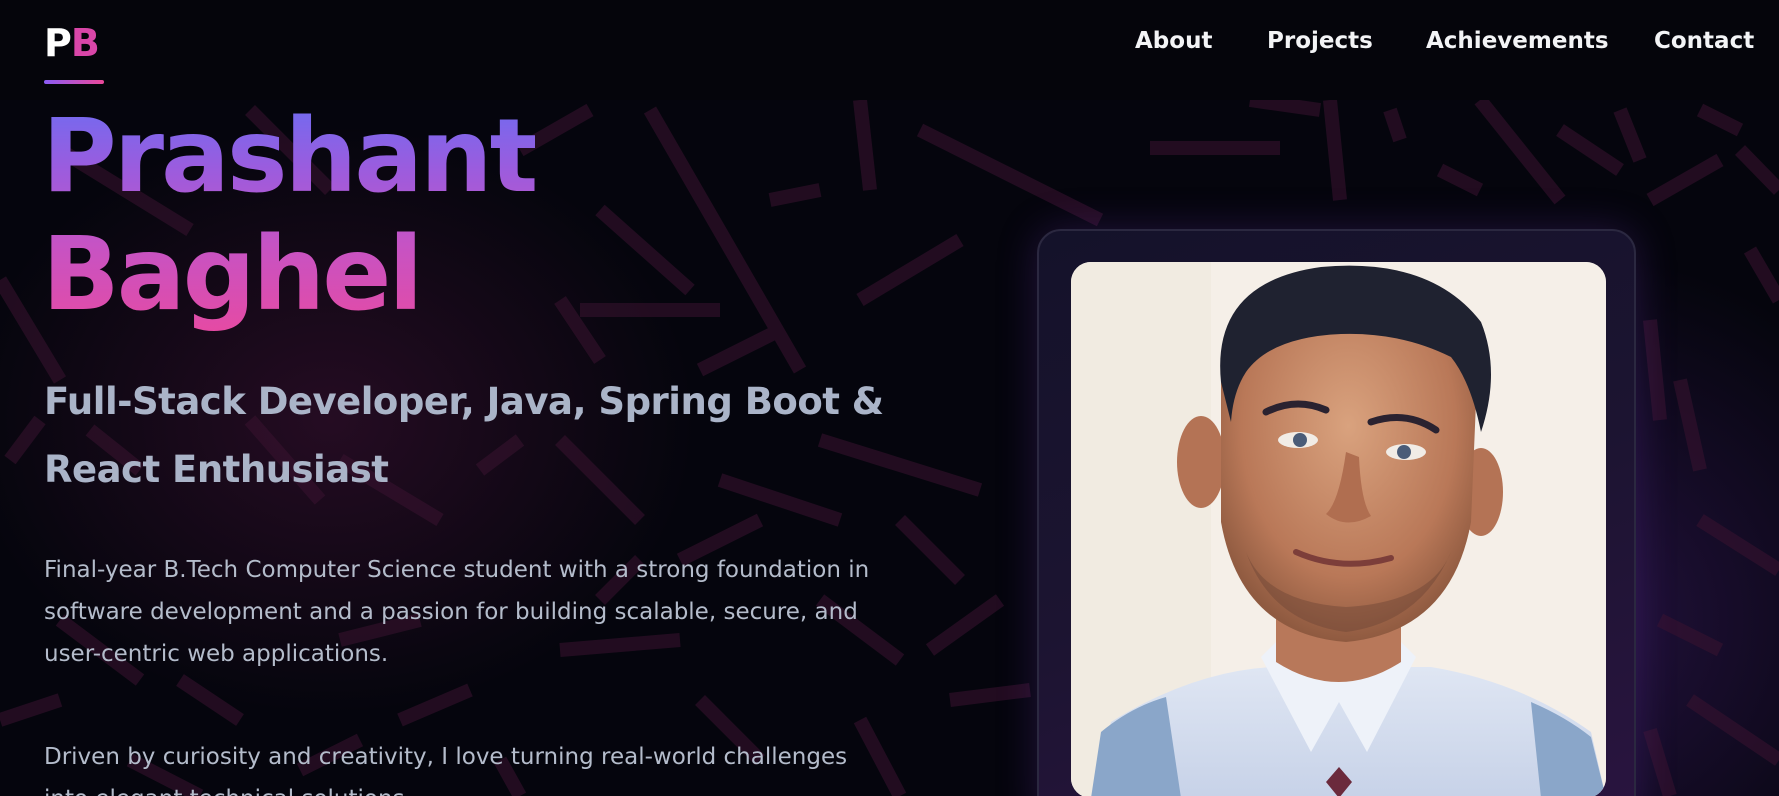 The image size is (1779, 796). Describe the element at coordinates (1320, 41) in the screenshot. I see `nav-projects: Projects` at that location.